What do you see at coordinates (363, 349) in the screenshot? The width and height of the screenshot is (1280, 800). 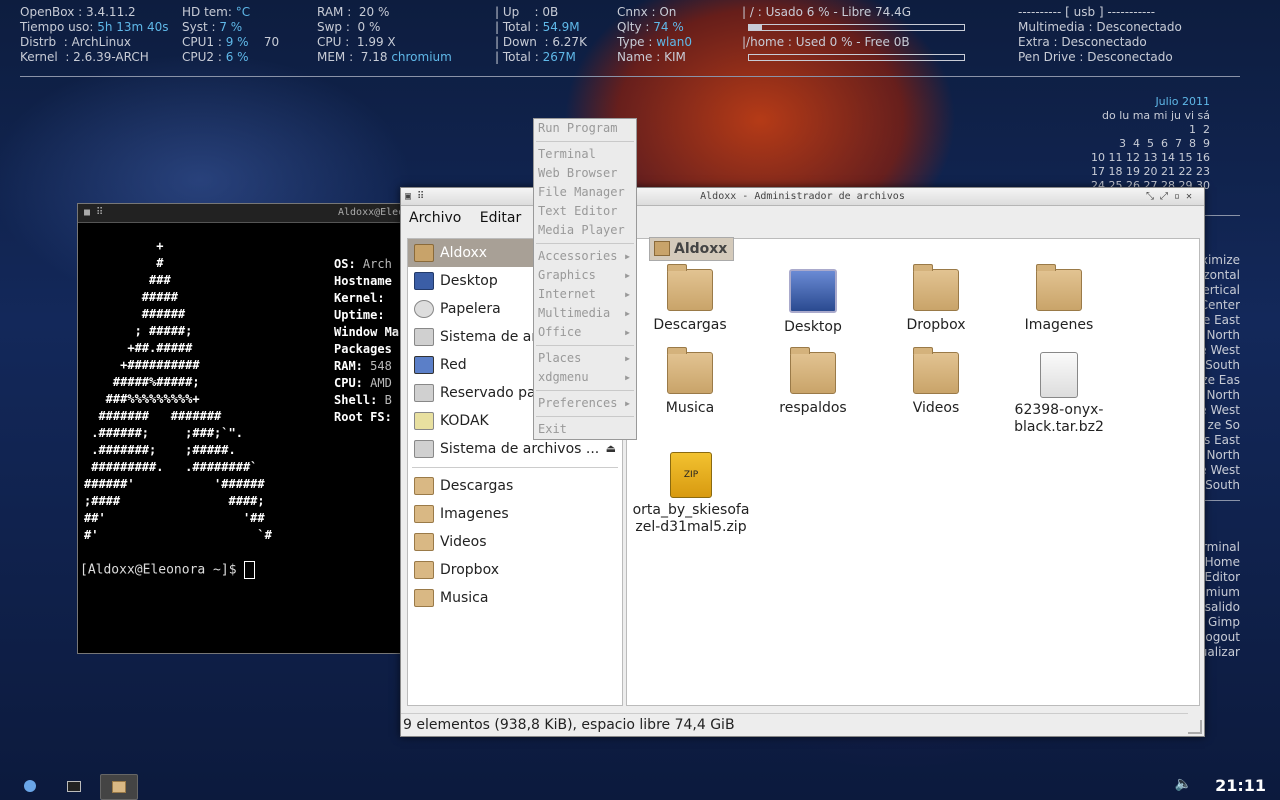 I see `sysinfo-row: Packages` at bounding box center [363, 349].